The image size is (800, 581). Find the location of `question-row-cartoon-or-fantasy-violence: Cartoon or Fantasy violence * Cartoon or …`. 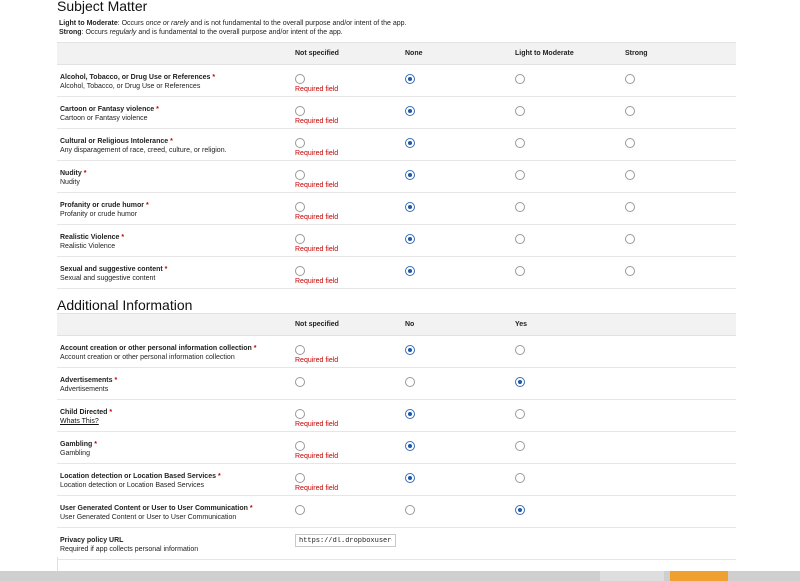

question-row-cartoon-or-fantasy-violence: Cartoon or Fantasy violence * Cartoon or … is located at coordinates (396, 112).